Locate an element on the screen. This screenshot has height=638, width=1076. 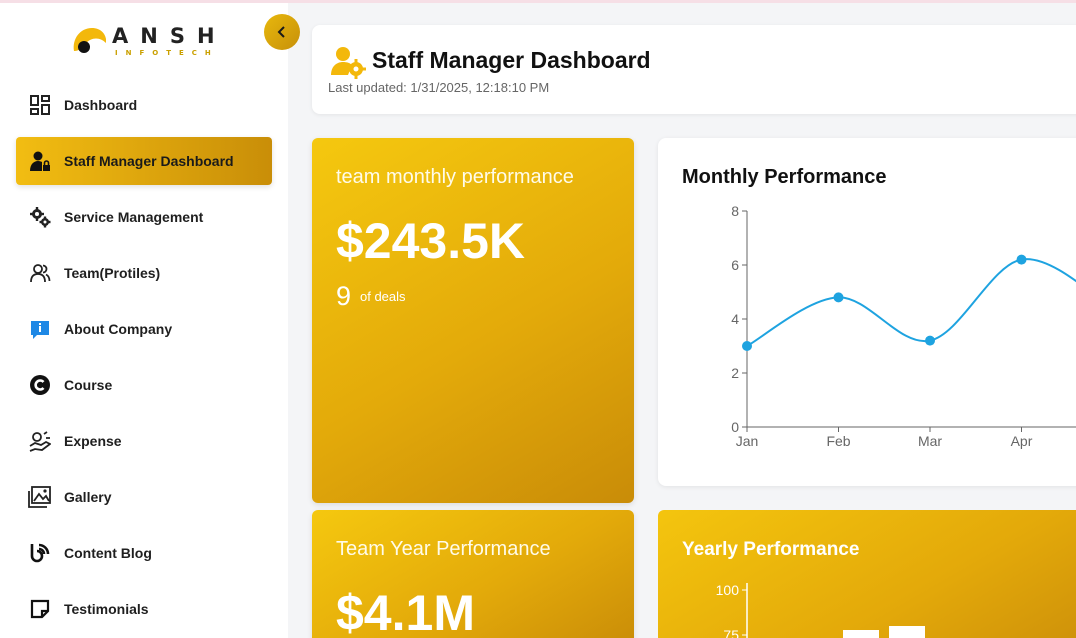
y-tick-label: 100 is located at coordinates (728, 590).